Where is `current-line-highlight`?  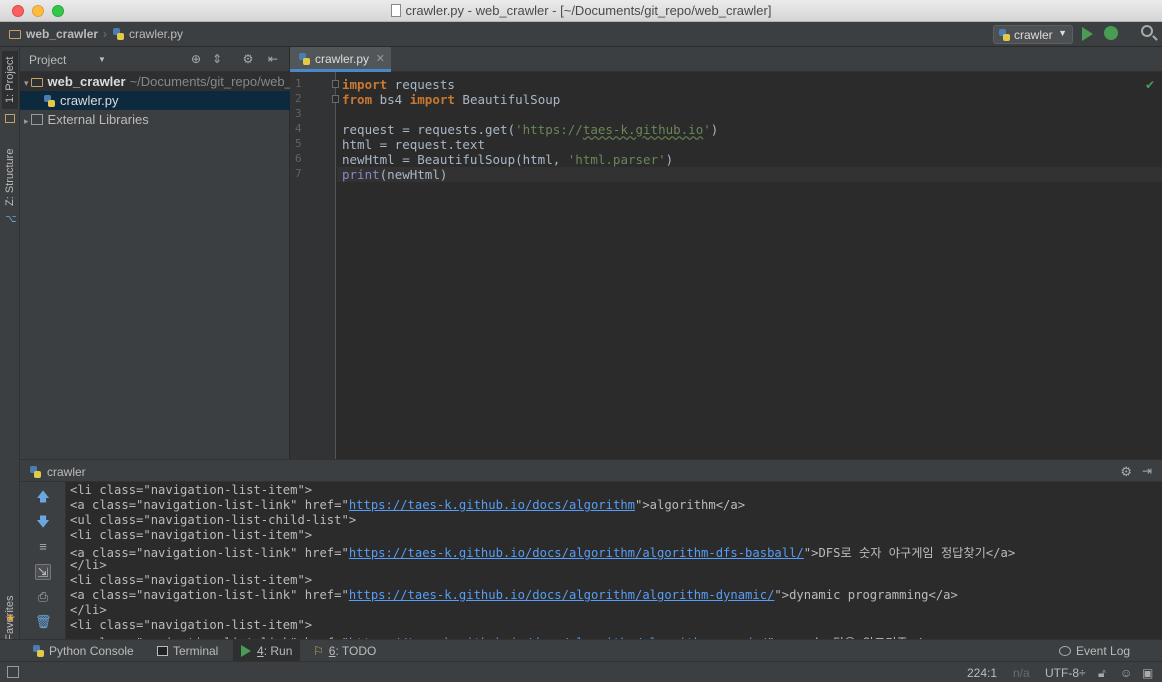 current-line-highlight is located at coordinates (749, 174).